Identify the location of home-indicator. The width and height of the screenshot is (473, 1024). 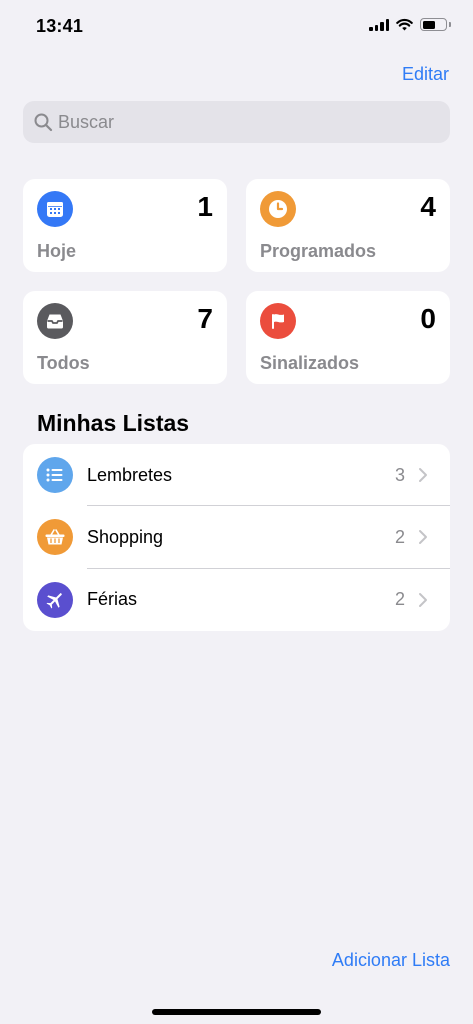
(236, 1012).